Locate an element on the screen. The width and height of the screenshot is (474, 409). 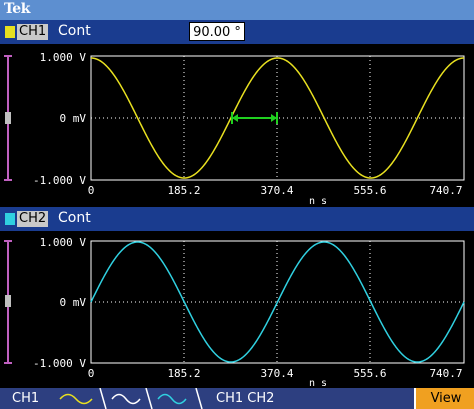
ch1-xlabel-4: 740.7 is located at coordinates (445, 190).